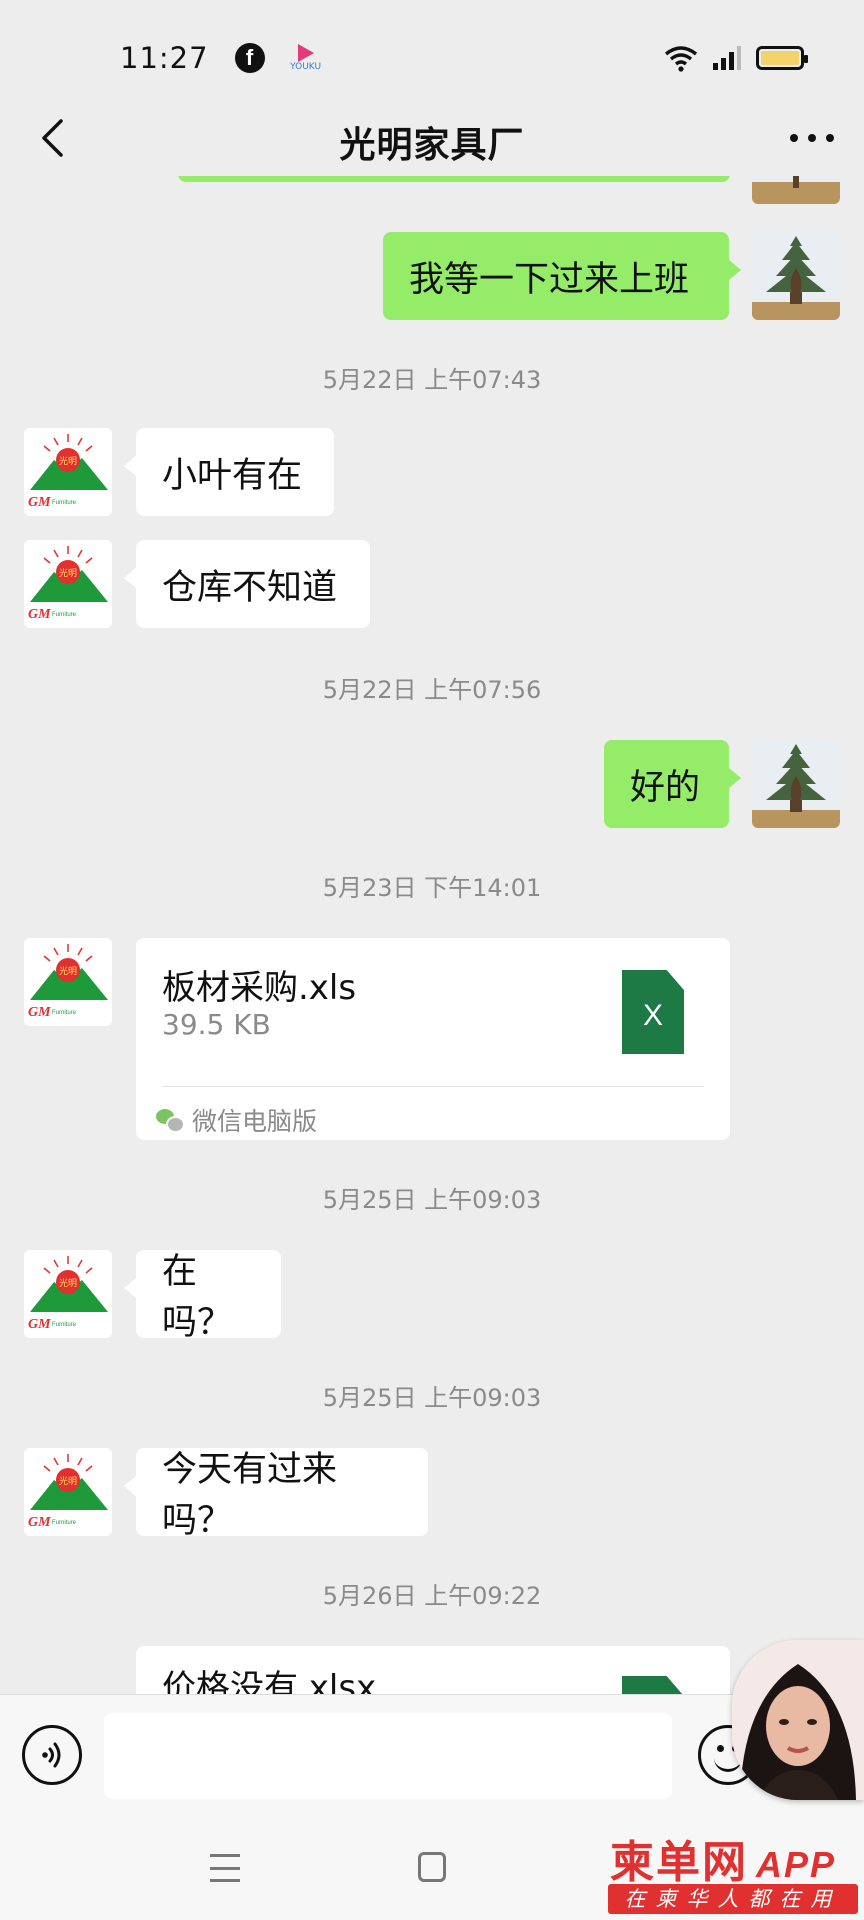 This screenshot has height=1920, width=864. I want to click on watermark-brand: 柬单网 APP, so click(723, 1858).